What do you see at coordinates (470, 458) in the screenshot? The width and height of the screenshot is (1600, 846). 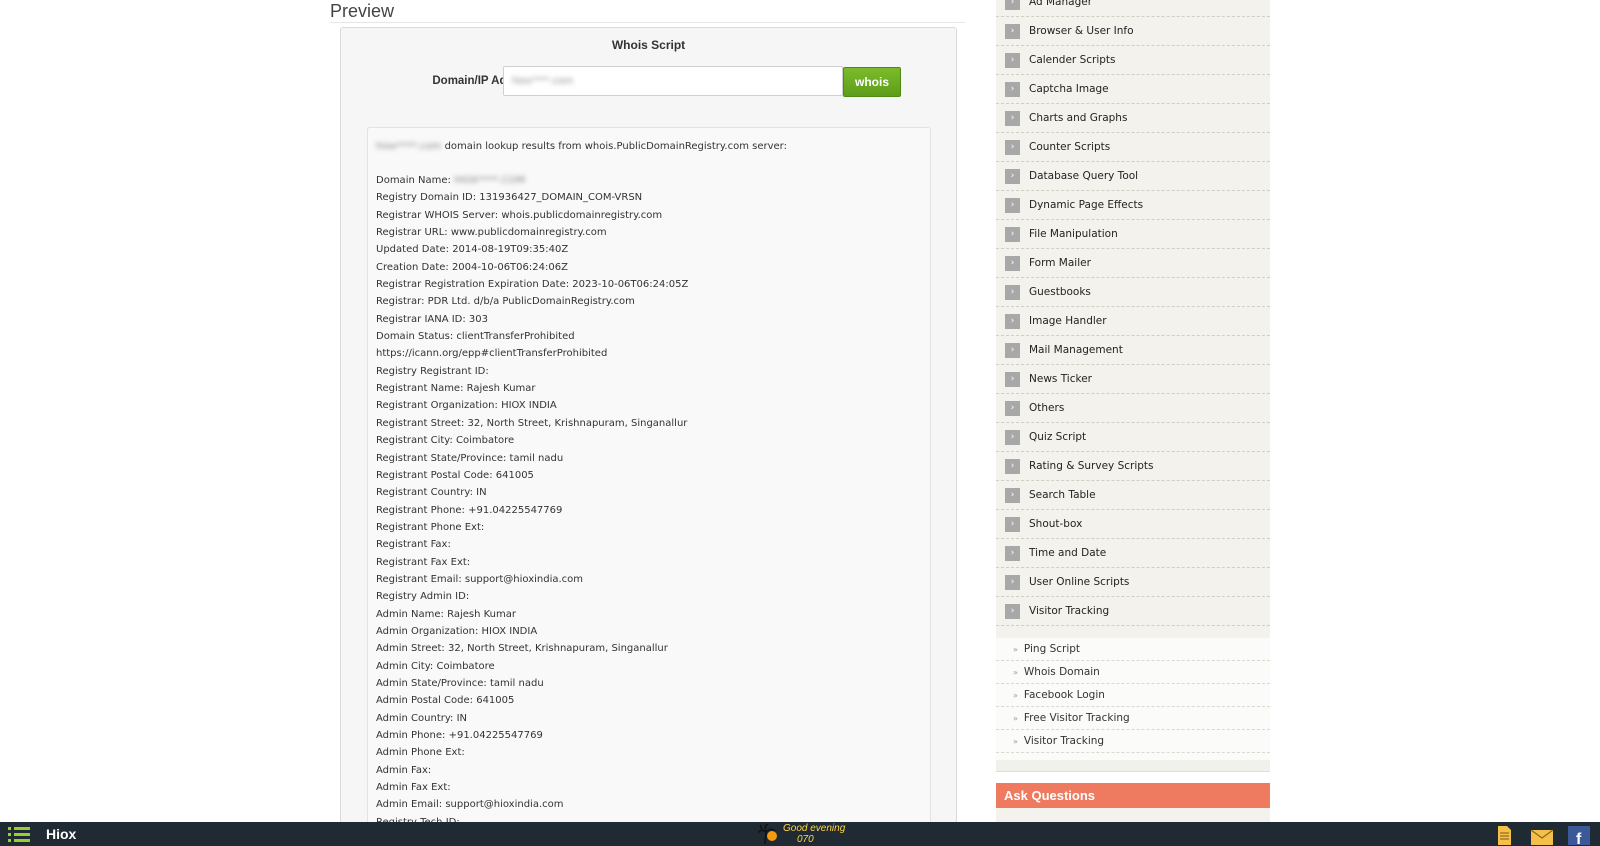 I see `result-line: Registrant State/Province: tamil nadu` at bounding box center [470, 458].